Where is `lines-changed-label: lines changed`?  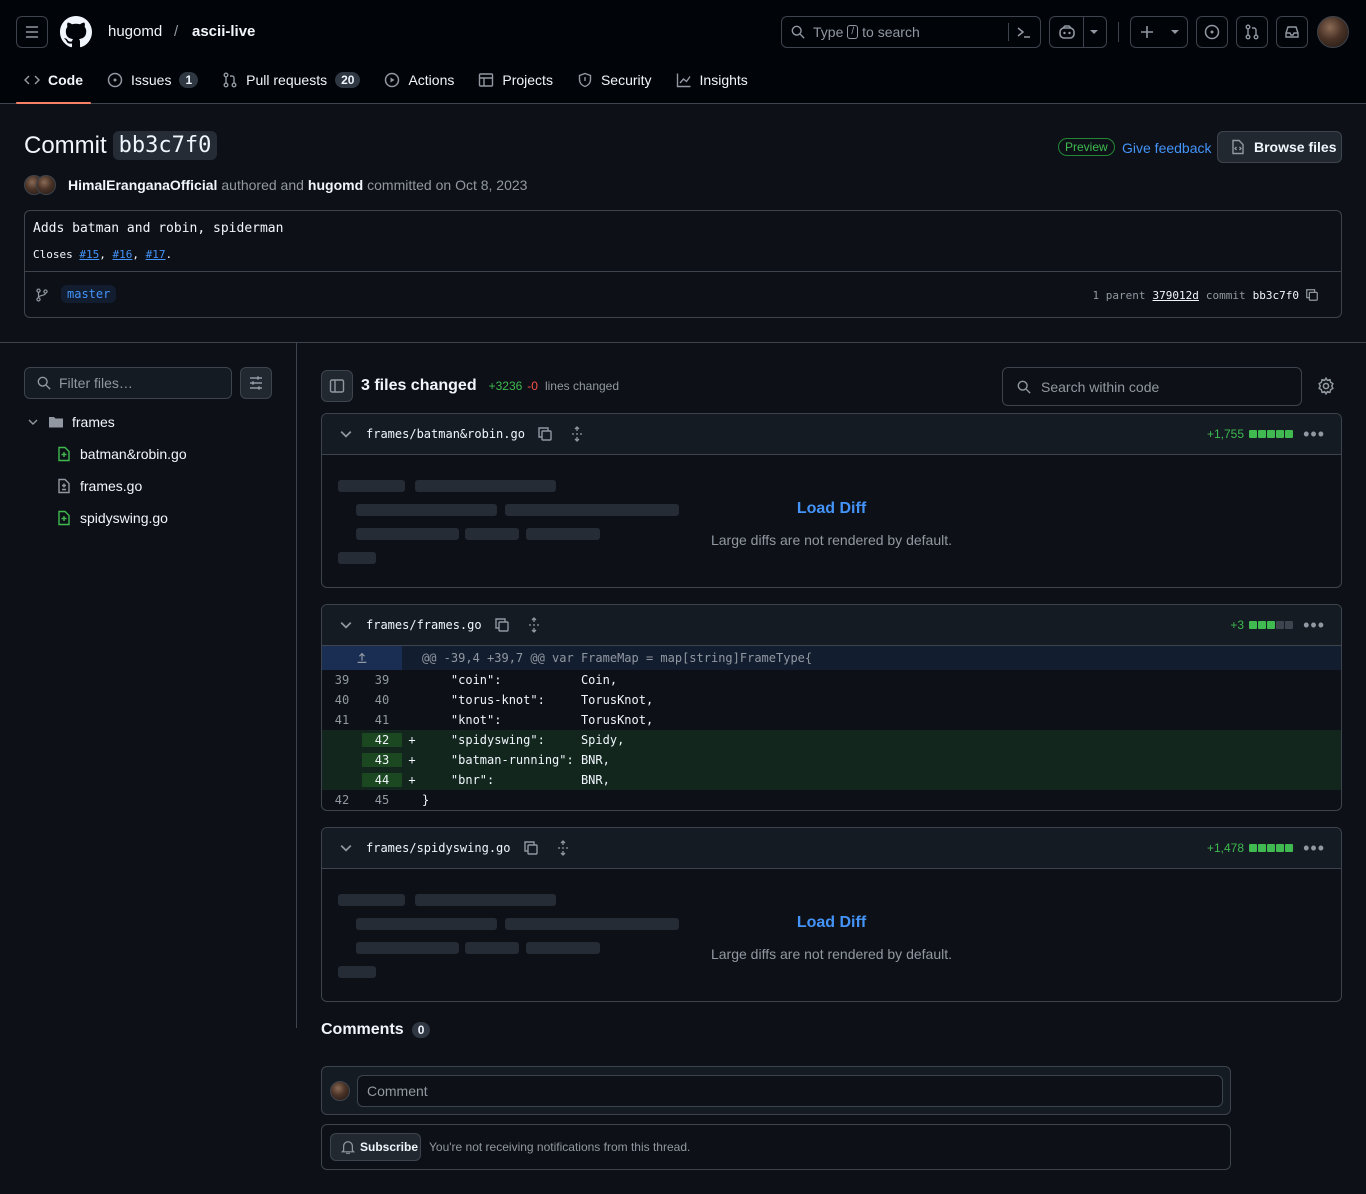
lines-changed-label: lines changed is located at coordinates (582, 386).